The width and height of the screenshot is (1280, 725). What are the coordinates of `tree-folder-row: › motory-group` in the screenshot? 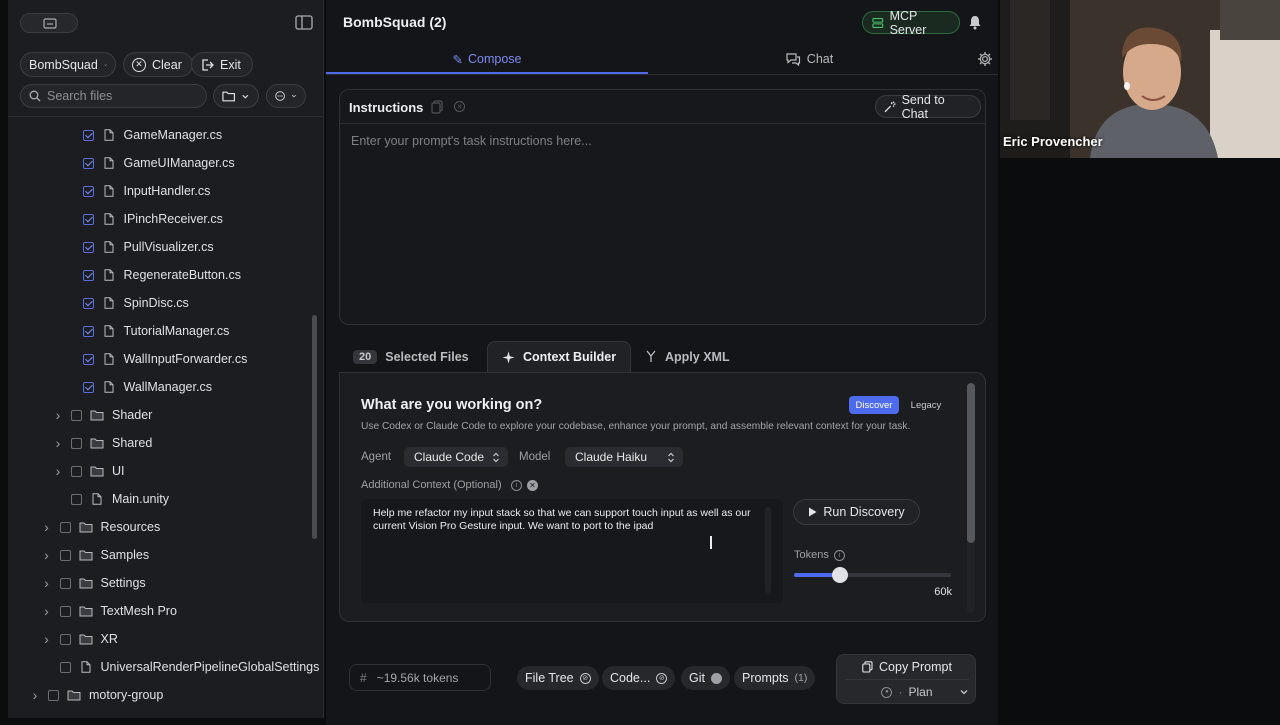 It's located at (97, 695).